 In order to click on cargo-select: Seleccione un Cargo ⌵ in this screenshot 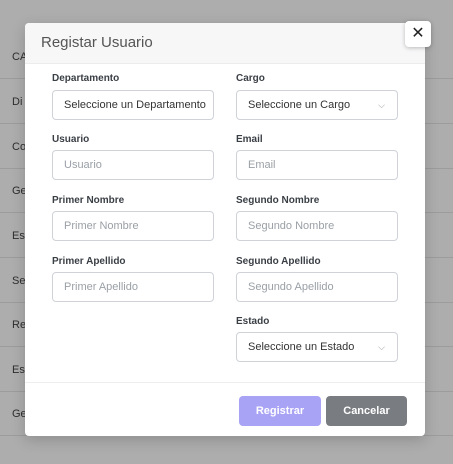, I will do `click(317, 105)`.